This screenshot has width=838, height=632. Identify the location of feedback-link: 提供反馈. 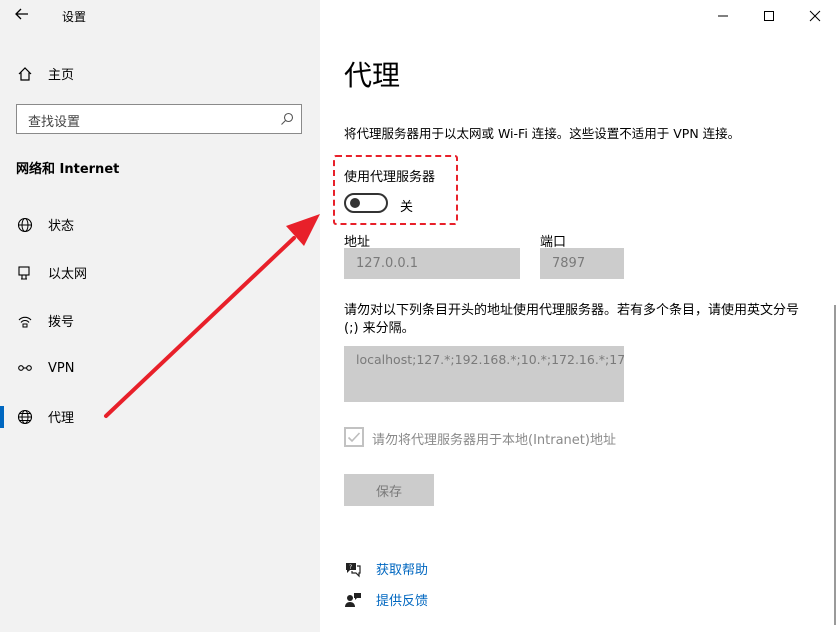
(386, 599).